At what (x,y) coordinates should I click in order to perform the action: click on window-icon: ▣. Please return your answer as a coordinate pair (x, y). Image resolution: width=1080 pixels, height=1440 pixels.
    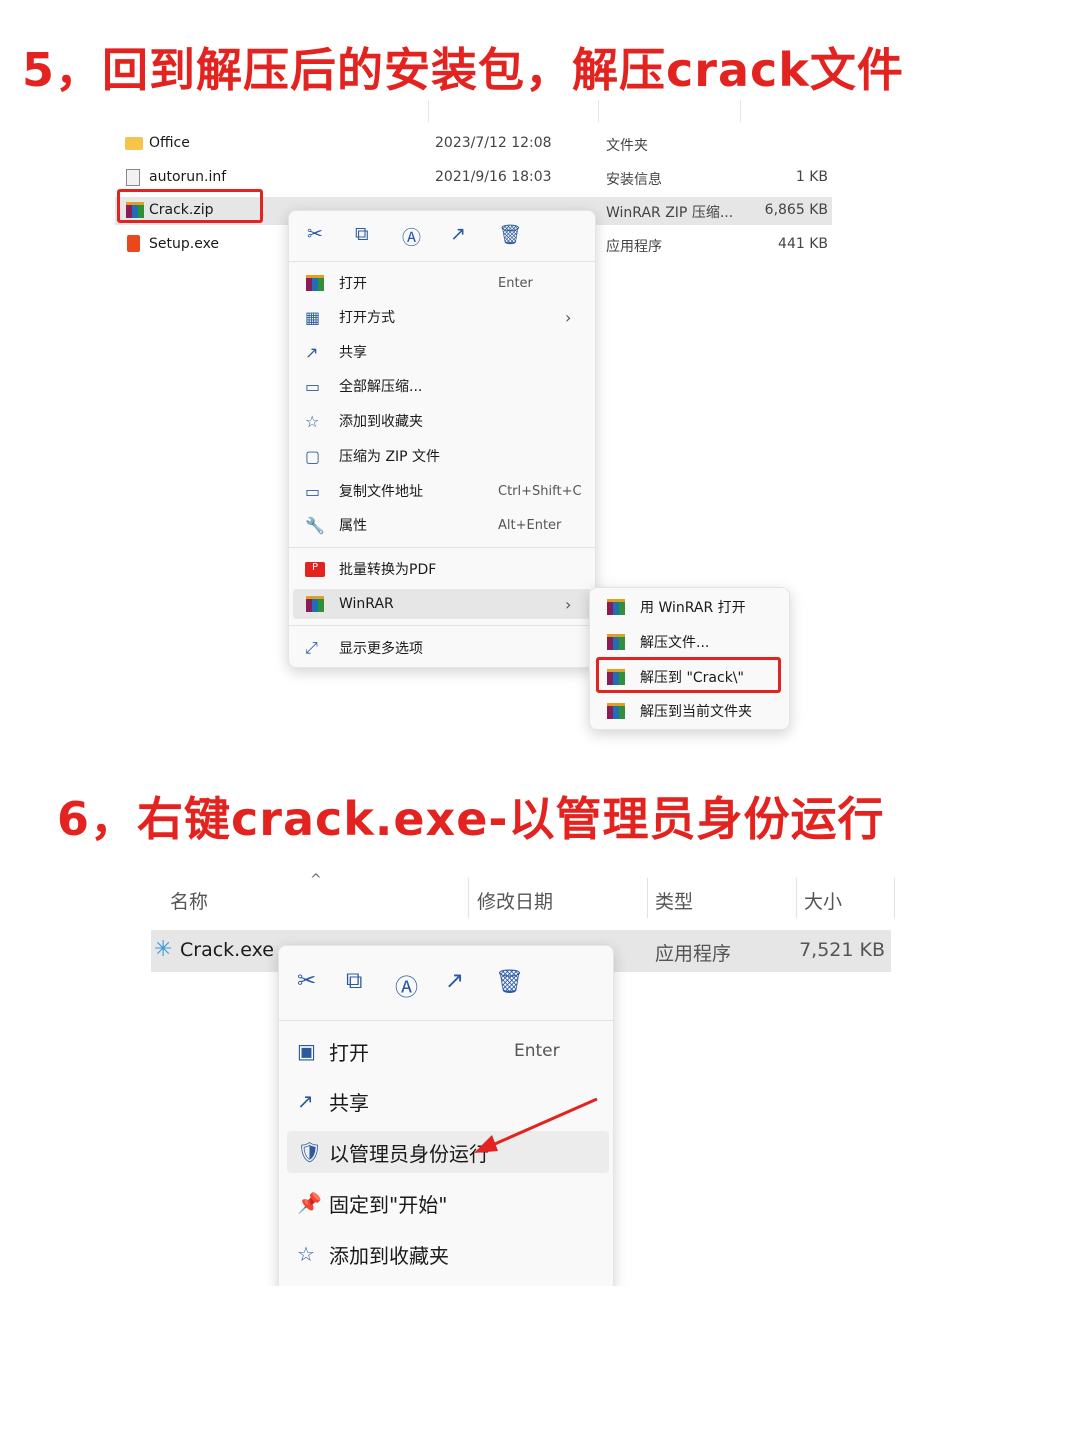
    Looking at the image, I should click on (306, 1051).